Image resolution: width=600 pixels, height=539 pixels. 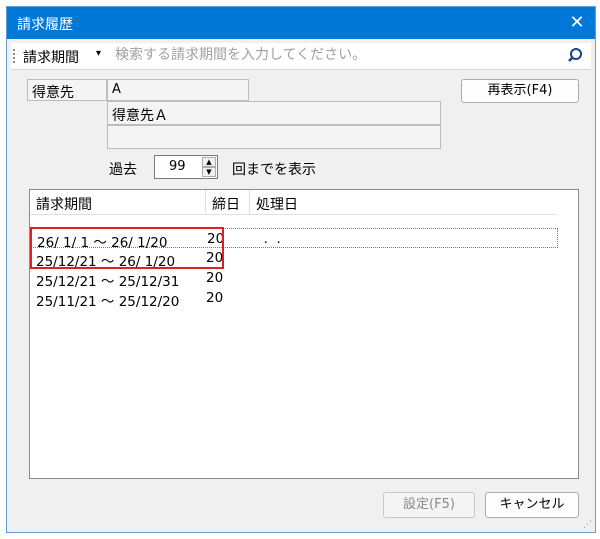 What do you see at coordinates (108, 282) in the screenshot?
I see `cell-period: 25/12/21 ～ 25/12/31` at bounding box center [108, 282].